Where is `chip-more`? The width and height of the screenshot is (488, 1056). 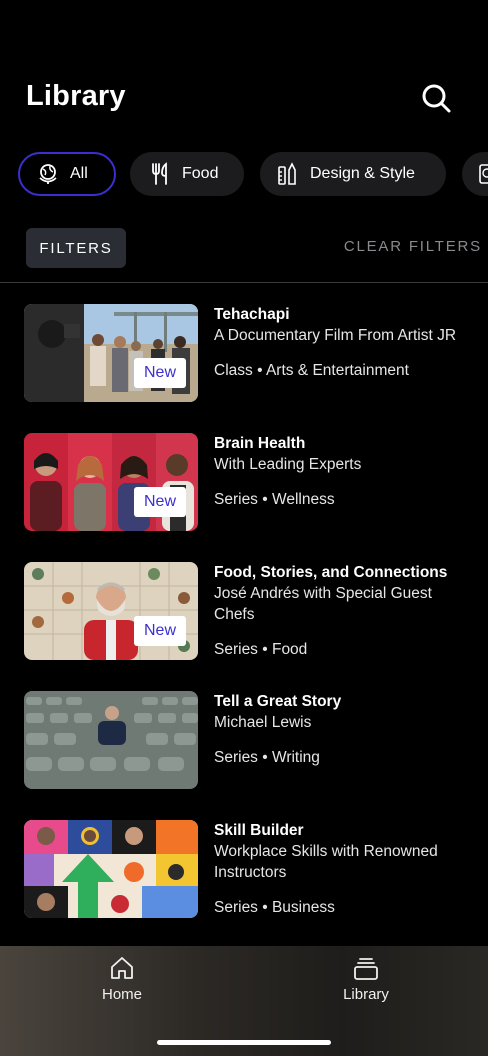
chip-more is located at coordinates (475, 174).